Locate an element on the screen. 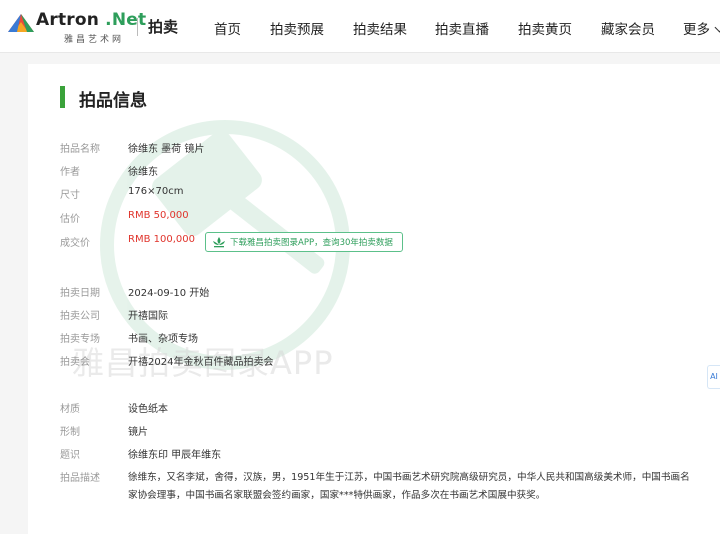  value-estimate: RMB 50,000 is located at coordinates (158, 215).